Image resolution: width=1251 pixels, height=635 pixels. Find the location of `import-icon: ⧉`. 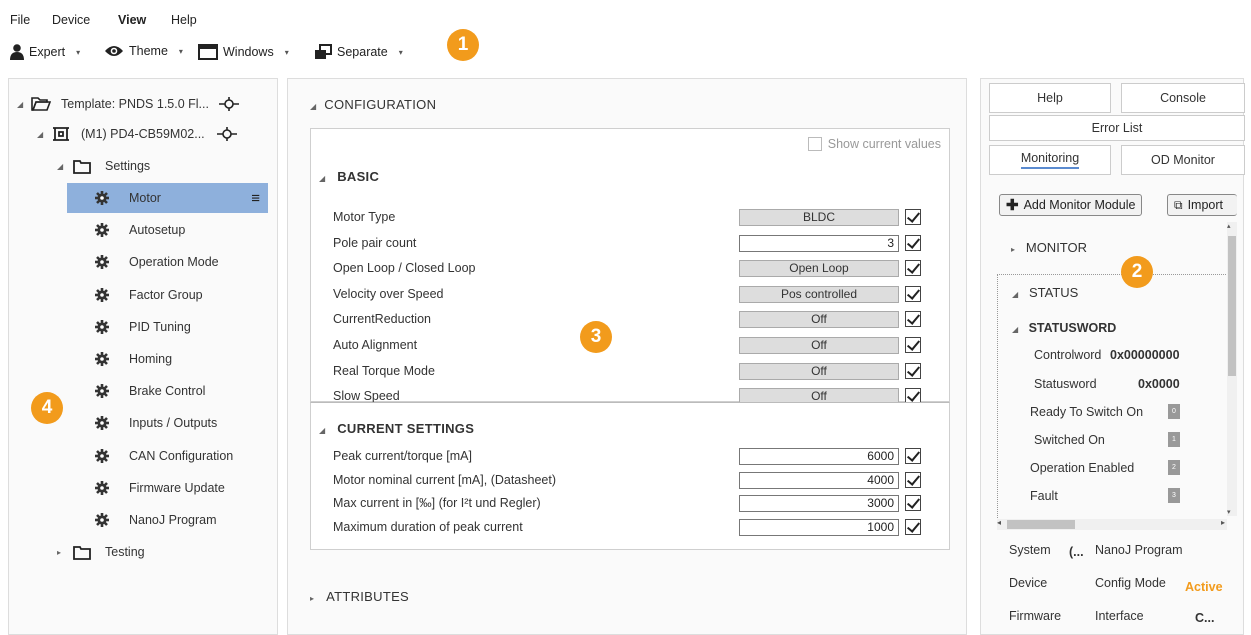

import-icon: ⧉ is located at coordinates (1178, 204).